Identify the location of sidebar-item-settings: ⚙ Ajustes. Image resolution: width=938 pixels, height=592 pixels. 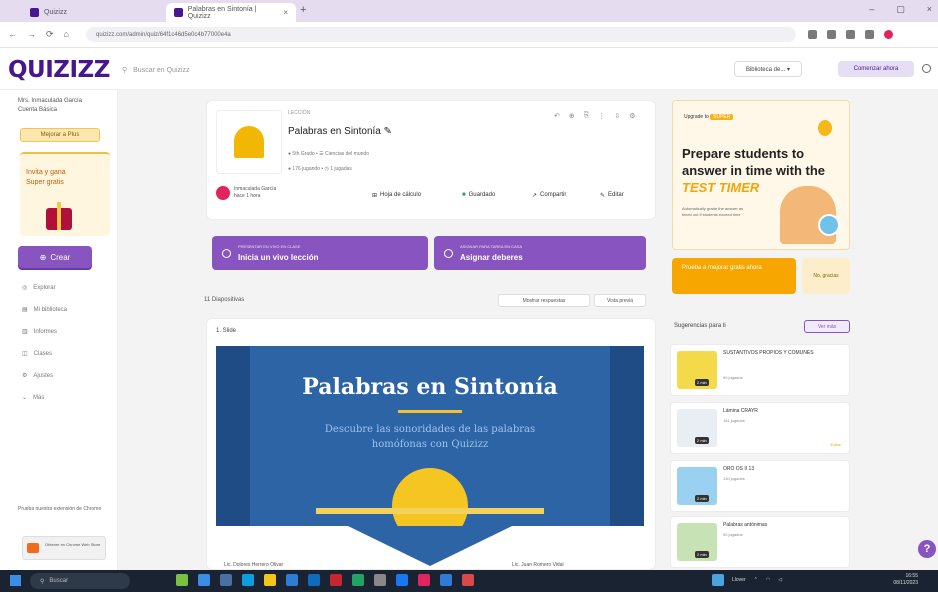
(37, 376).